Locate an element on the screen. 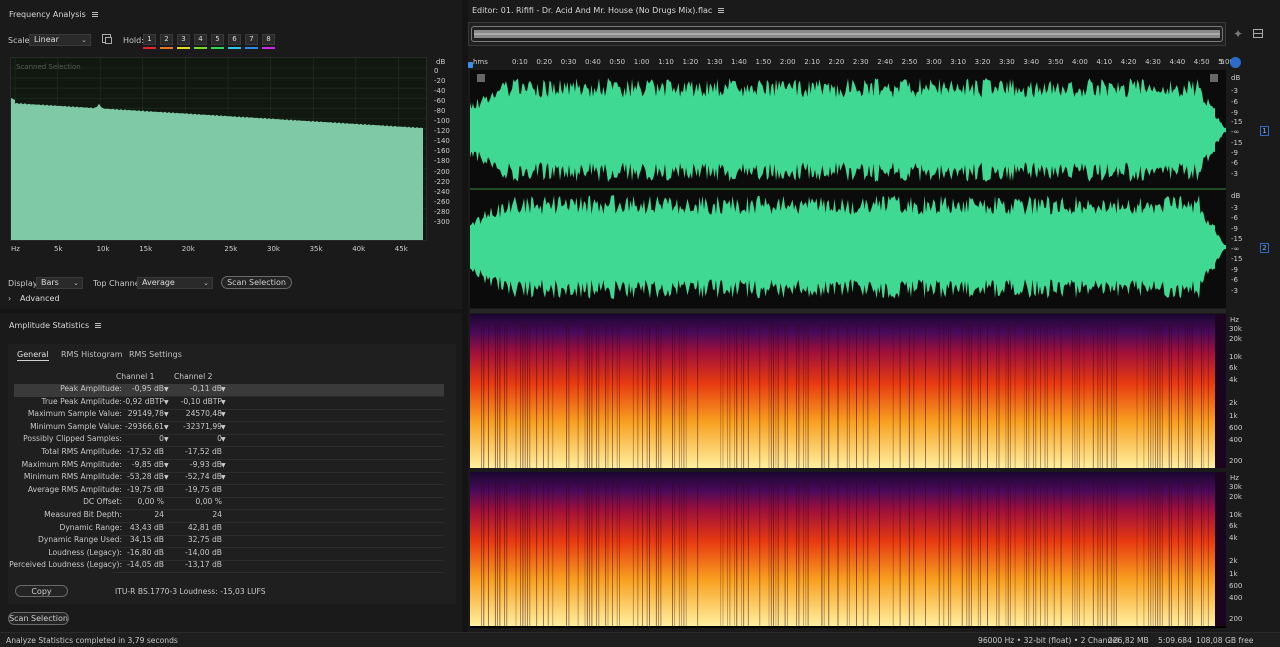 The width and height of the screenshot is (1280, 647). toggle-panel-icon is located at coordinates (1258, 33).